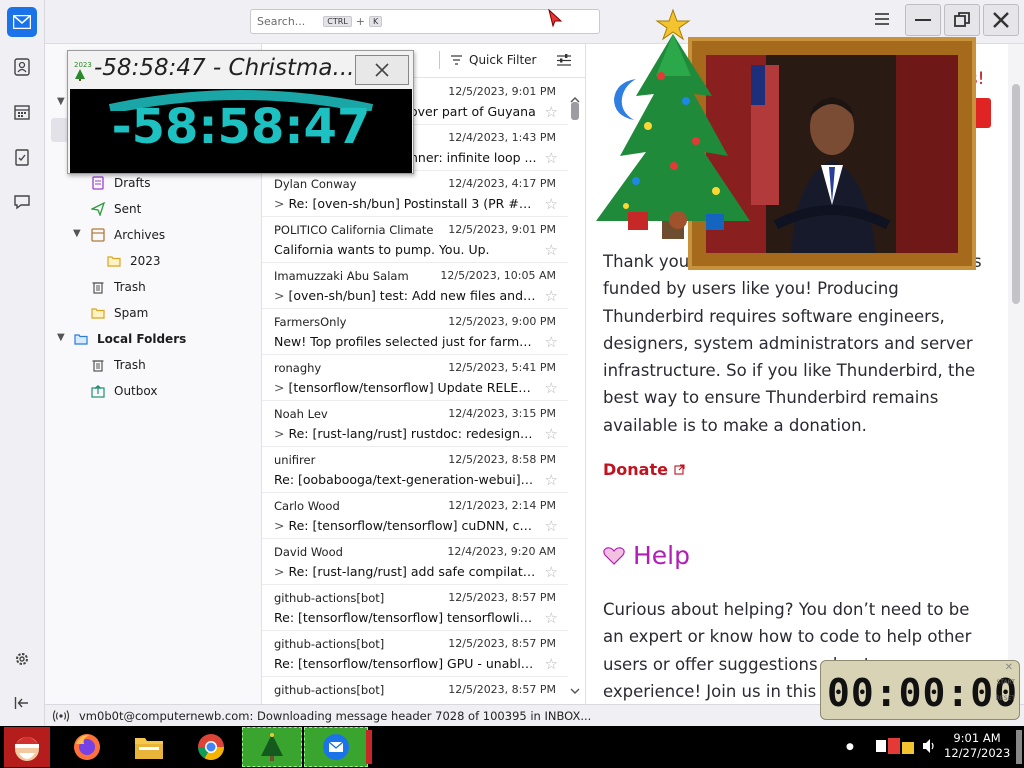 The width and height of the screenshot is (1024, 768). I want to click on christmas-tree-task-icon, so click(272, 747).